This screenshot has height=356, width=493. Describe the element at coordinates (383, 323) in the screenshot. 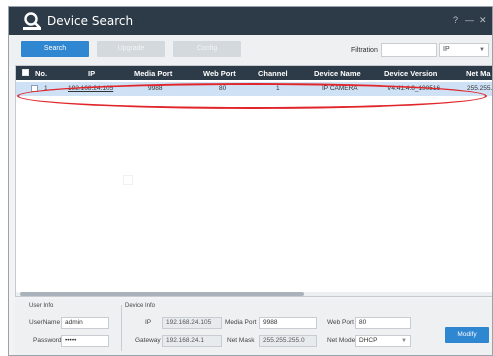

I see `web-port-input: 80` at that location.